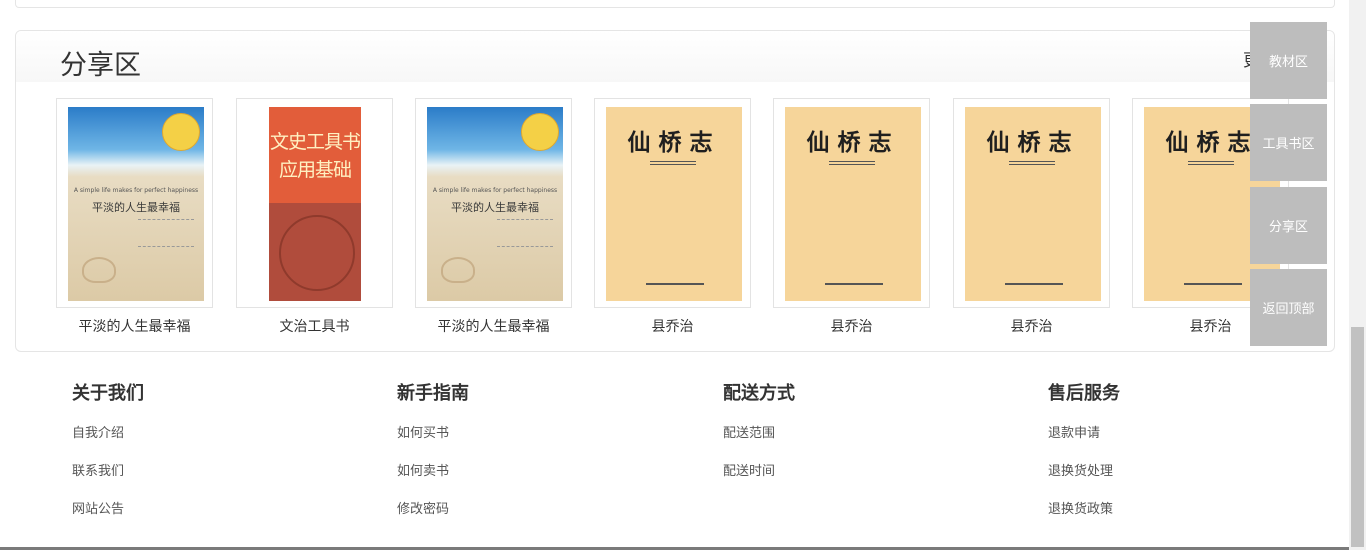  What do you see at coordinates (749, 469) in the screenshot?
I see `footer-link-delivery-time: 配送时间` at bounding box center [749, 469].